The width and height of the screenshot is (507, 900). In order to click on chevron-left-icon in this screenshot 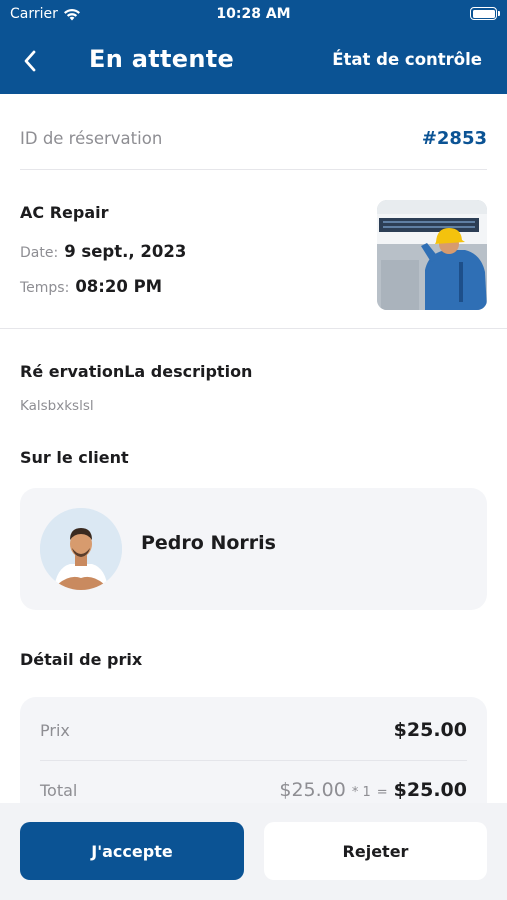, I will do `click(30, 61)`.